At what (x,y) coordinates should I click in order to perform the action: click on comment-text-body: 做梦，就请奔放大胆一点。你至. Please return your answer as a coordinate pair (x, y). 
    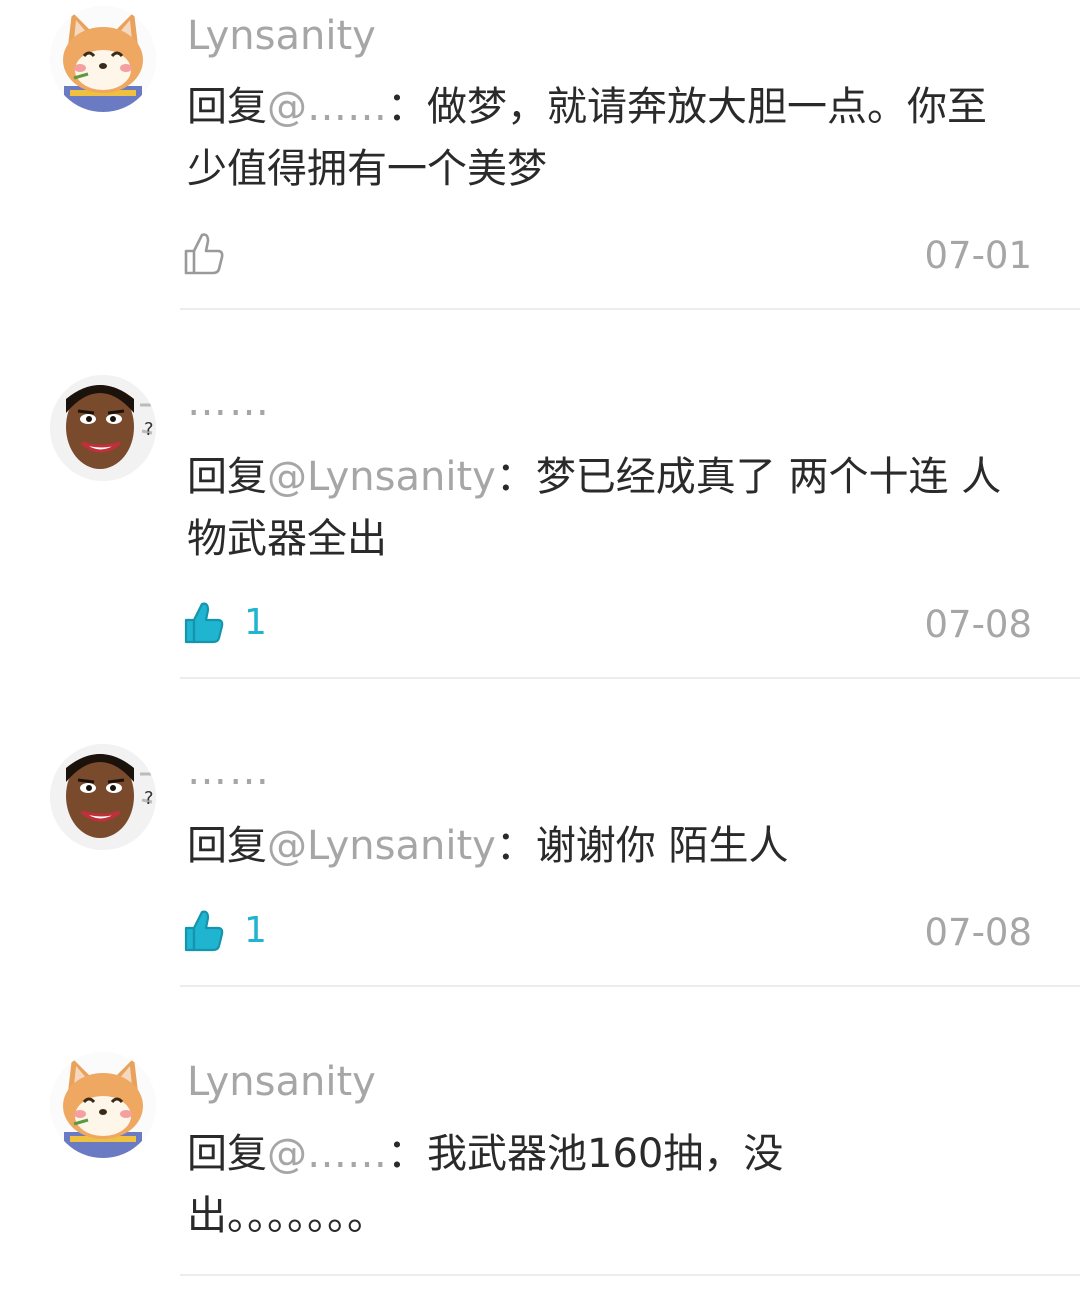
    Looking at the image, I should click on (707, 107).